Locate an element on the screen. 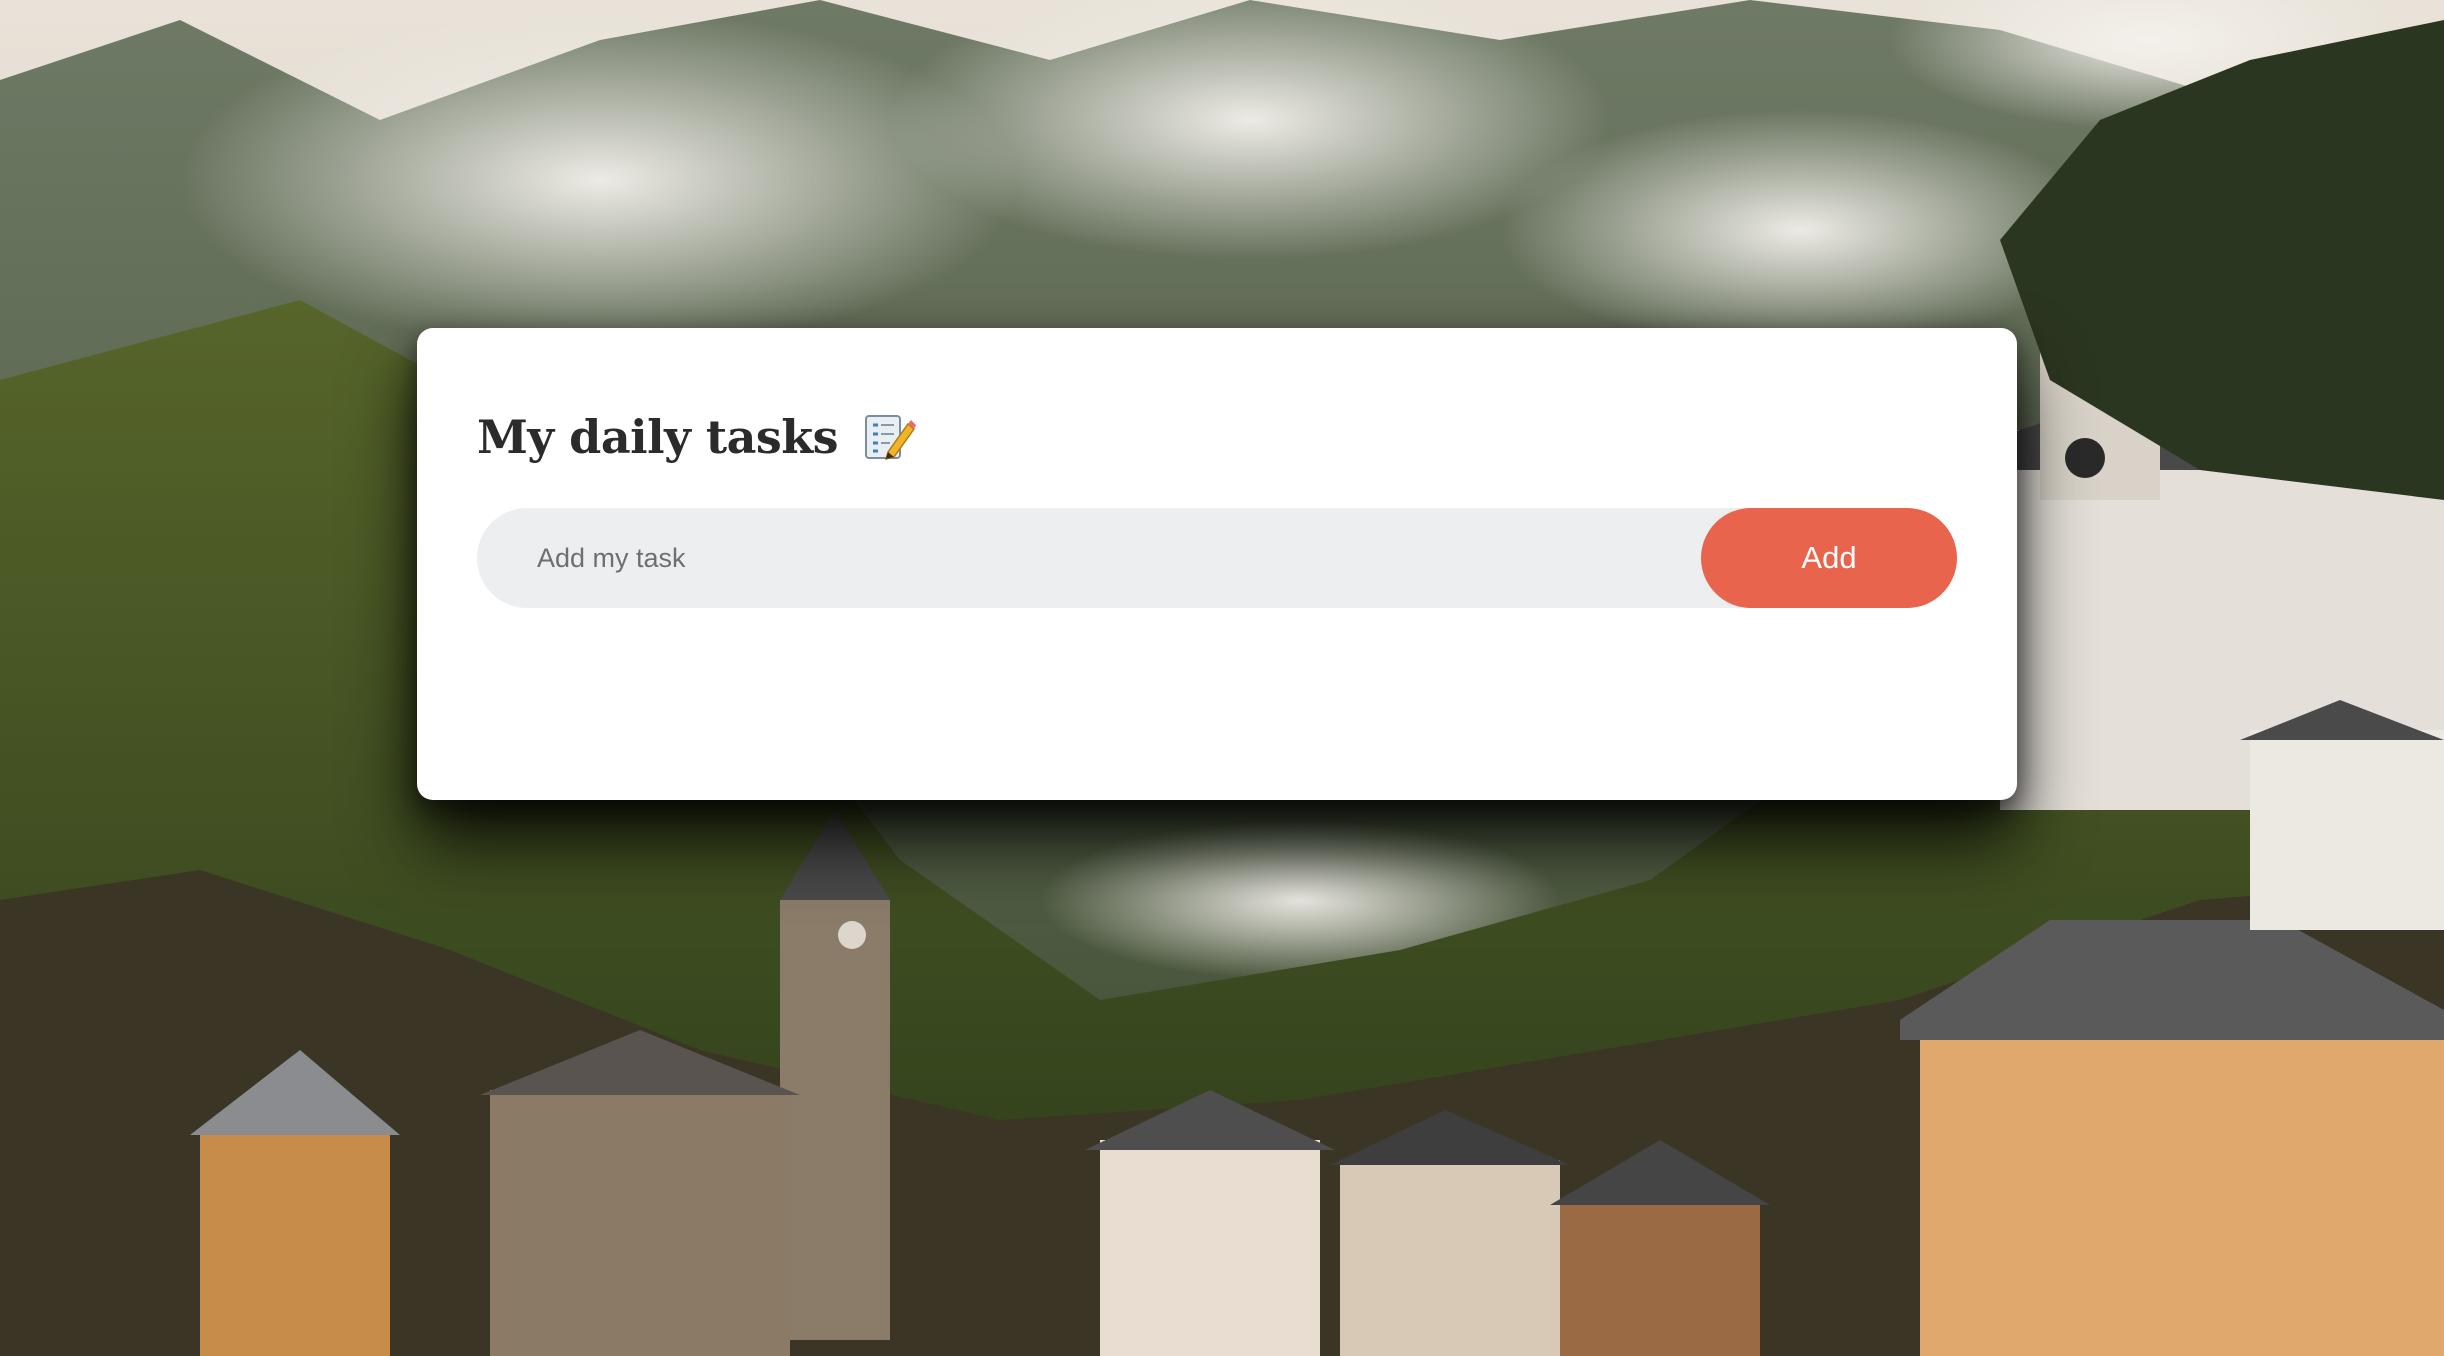 The width and height of the screenshot is (2444, 1356). add-task-form: Add is located at coordinates (1217, 558).